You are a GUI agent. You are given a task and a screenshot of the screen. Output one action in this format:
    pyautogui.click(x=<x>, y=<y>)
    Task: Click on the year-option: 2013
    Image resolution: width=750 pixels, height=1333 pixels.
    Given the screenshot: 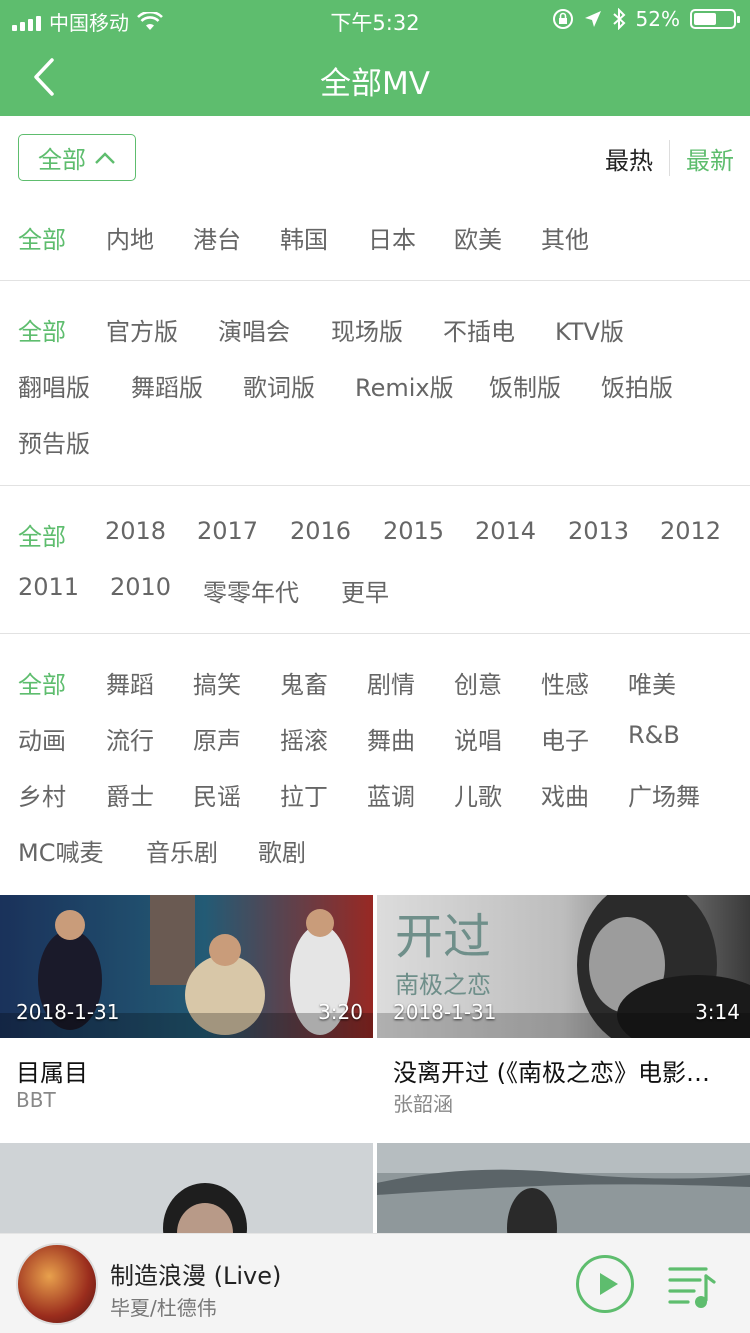 What is the action you would take?
    pyautogui.click(x=598, y=531)
    